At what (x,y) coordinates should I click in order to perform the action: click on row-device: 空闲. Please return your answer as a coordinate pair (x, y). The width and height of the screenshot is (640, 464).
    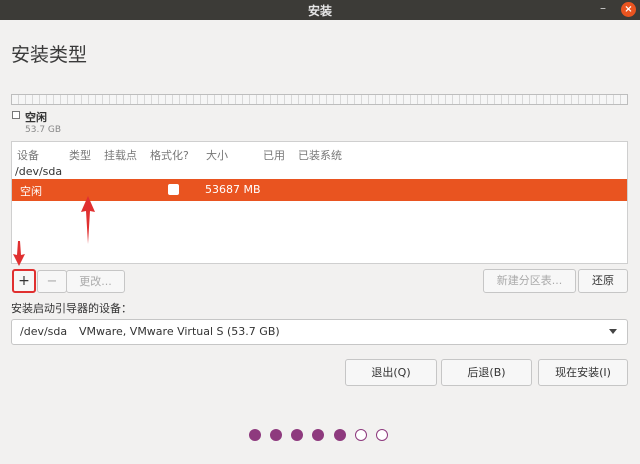
    Looking at the image, I should click on (31, 191).